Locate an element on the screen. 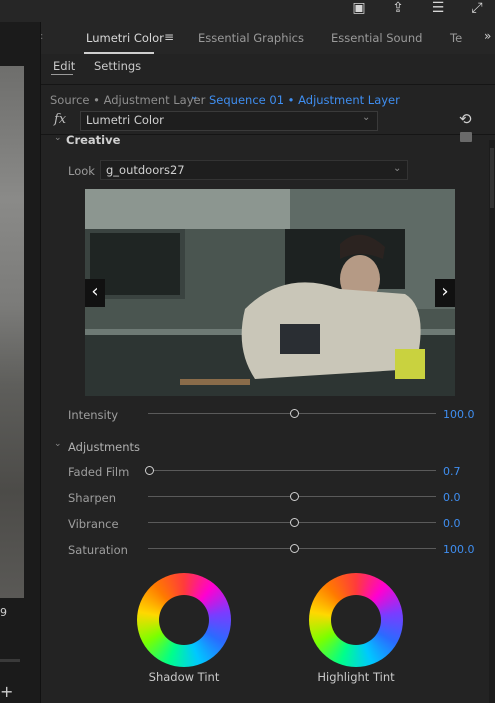 The width and height of the screenshot is (495, 703). look-select-value: g_outdoors27 is located at coordinates (145, 170).